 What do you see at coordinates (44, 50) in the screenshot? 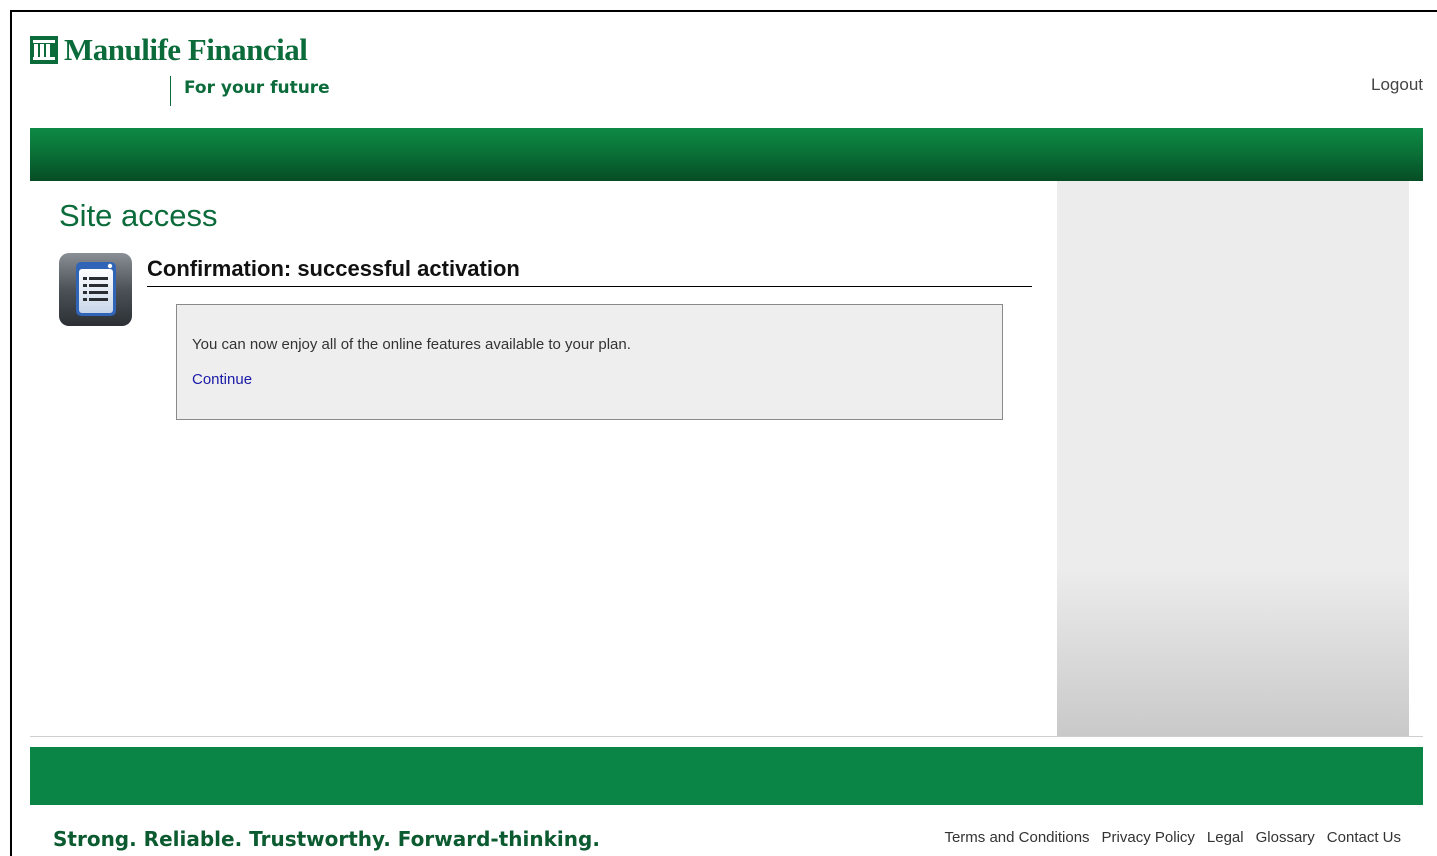
I see `manulife-m-icon` at bounding box center [44, 50].